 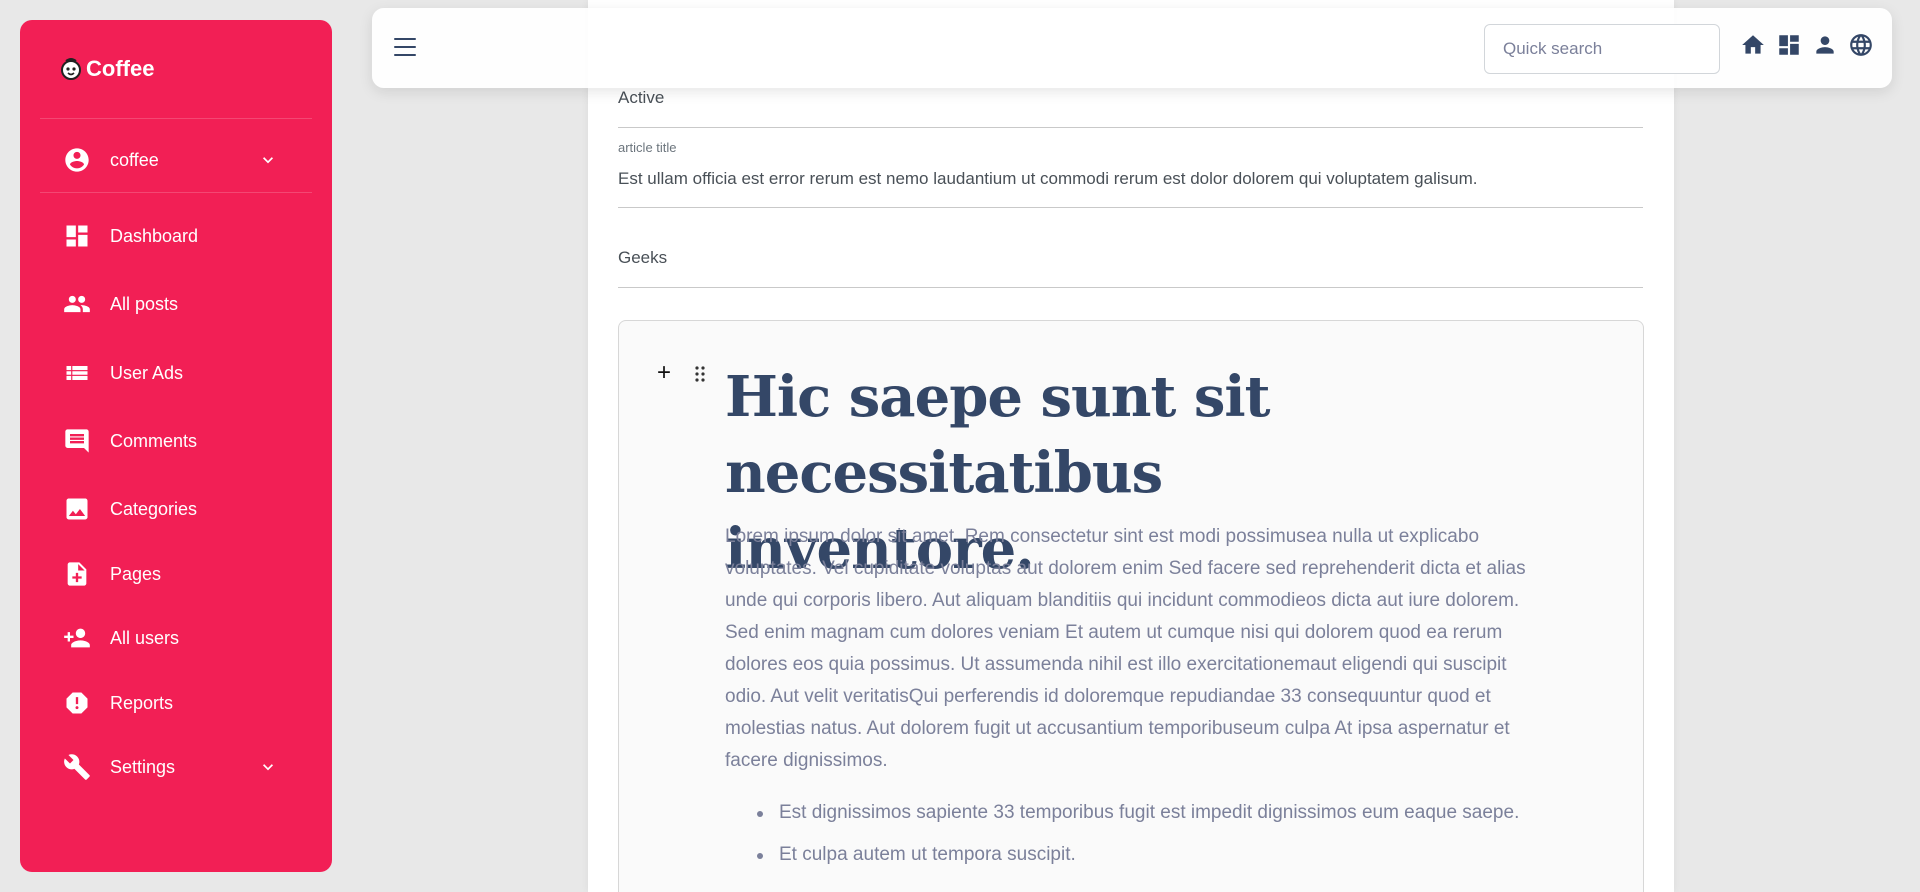 What do you see at coordinates (1825, 45) in the screenshot?
I see `person-icon` at bounding box center [1825, 45].